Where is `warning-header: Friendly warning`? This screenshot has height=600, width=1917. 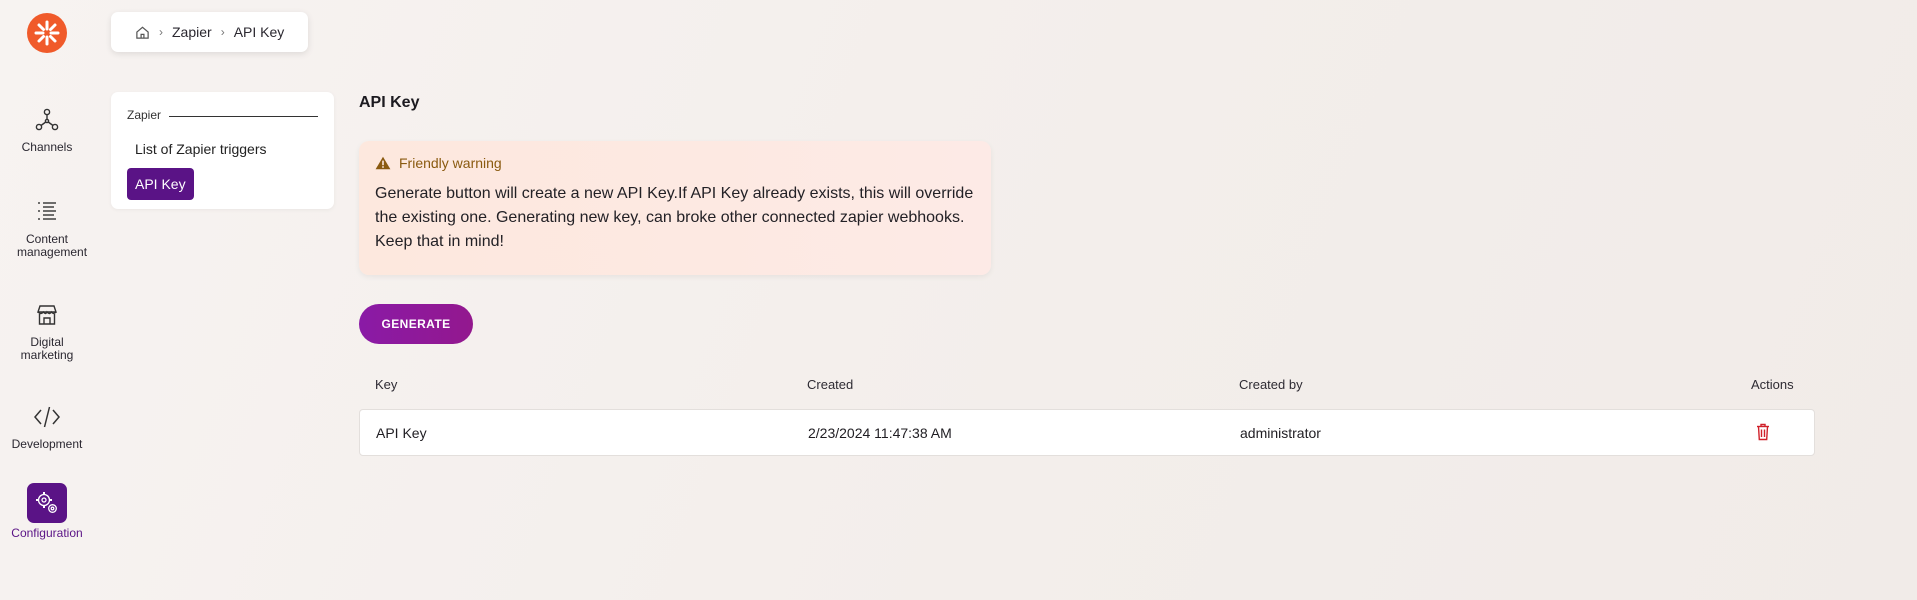 warning-header: Friendly warning is located at coordinates (675, 163).